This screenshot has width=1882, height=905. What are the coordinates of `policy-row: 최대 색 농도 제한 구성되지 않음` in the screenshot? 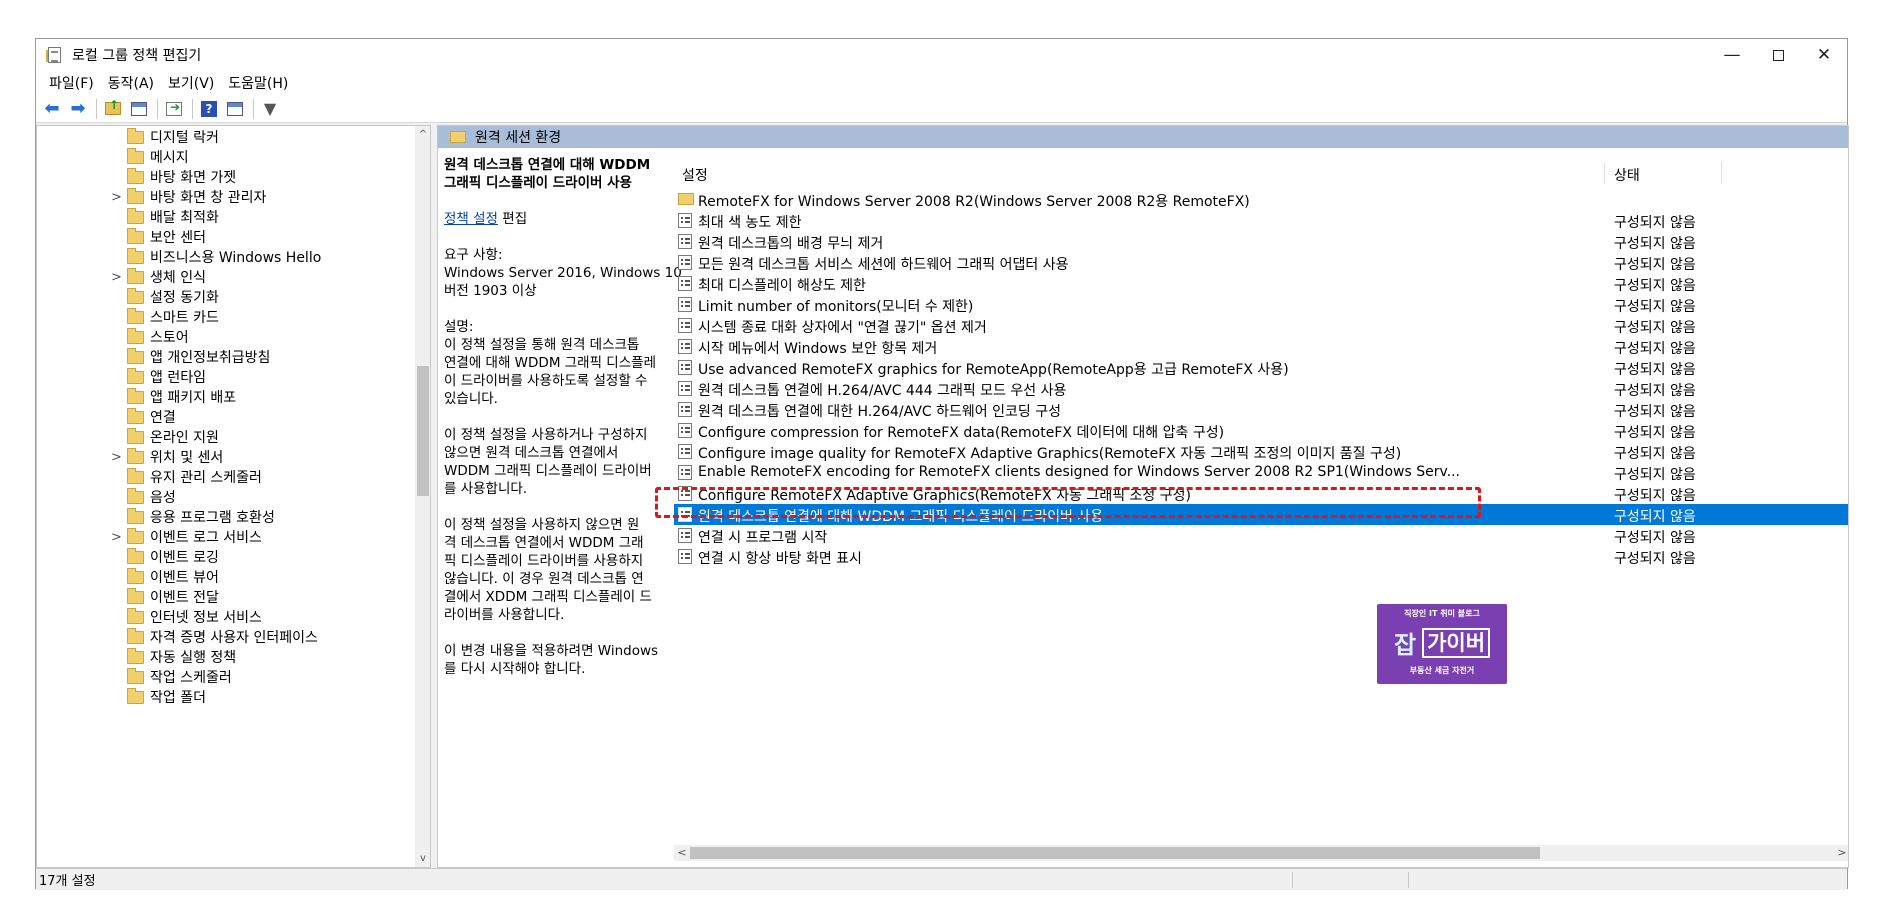 It's located at (1261, 220).